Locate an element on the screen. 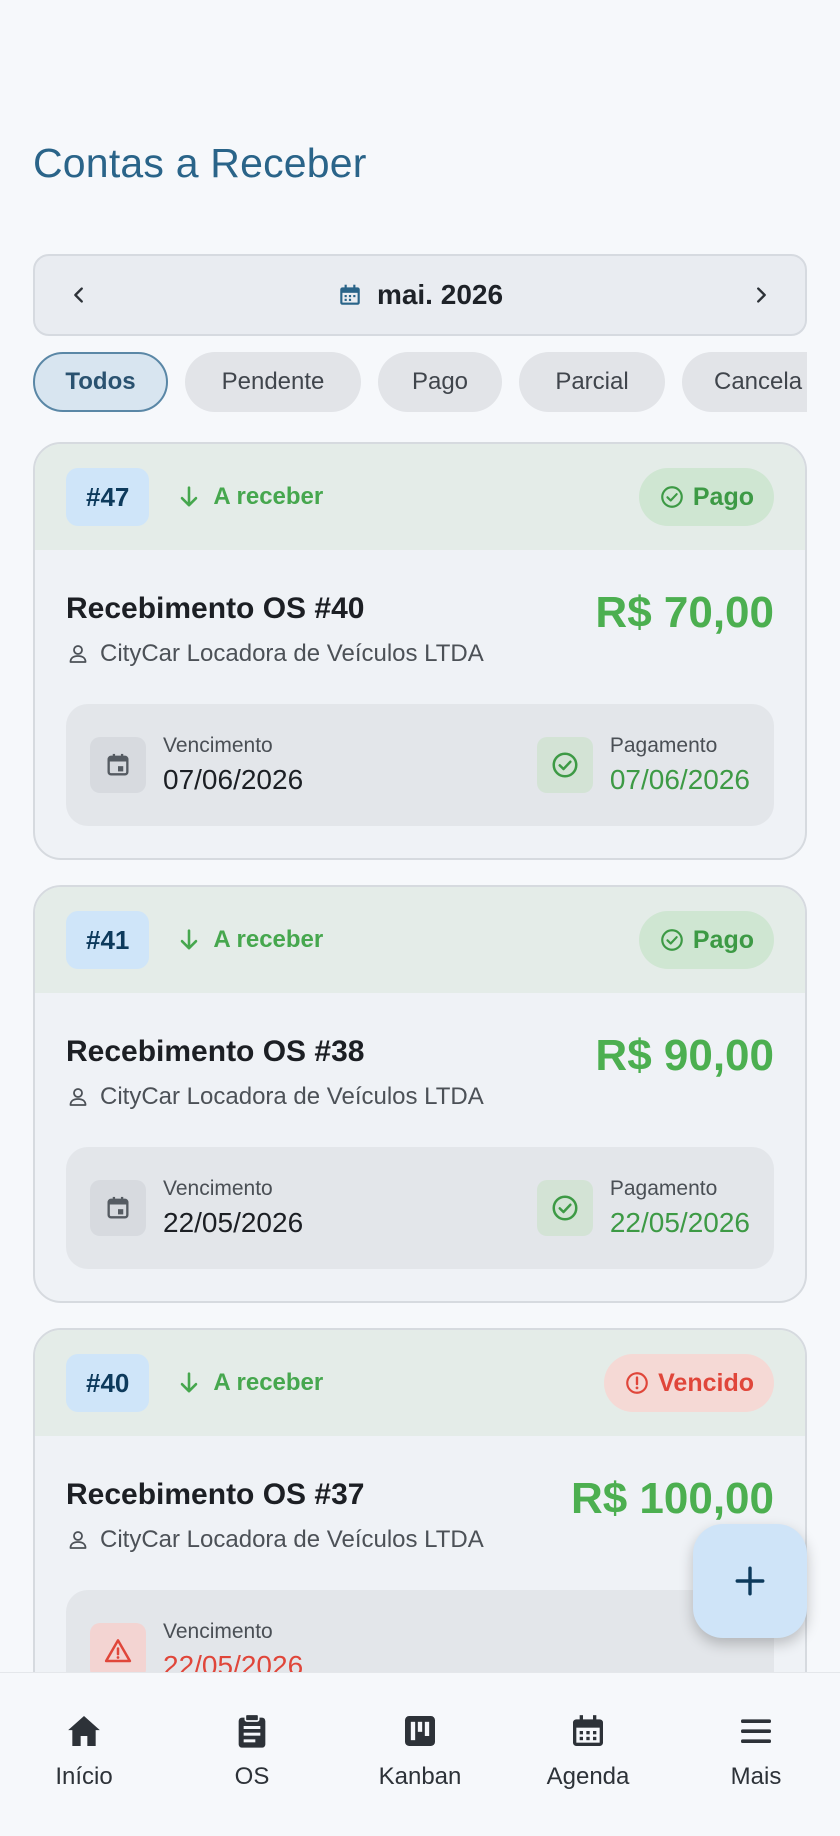 The height and width of the screenshot is (1836, 840). filter-chip-cancelado: Cancela is located at coordinates (744, 382).